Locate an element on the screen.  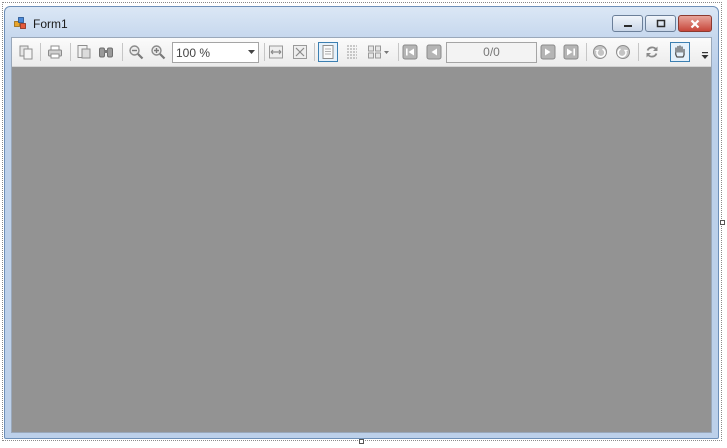
multipage-dropdown is located at coordinates (379, 52).